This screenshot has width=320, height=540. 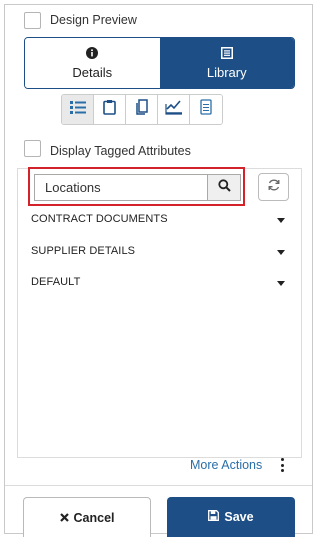 I want to click on info-icon, so click(x=92, y=54).